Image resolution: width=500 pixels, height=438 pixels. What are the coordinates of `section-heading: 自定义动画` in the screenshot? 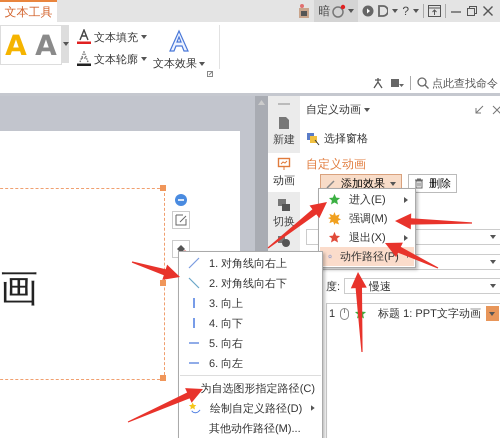 It's located at (336, 164).